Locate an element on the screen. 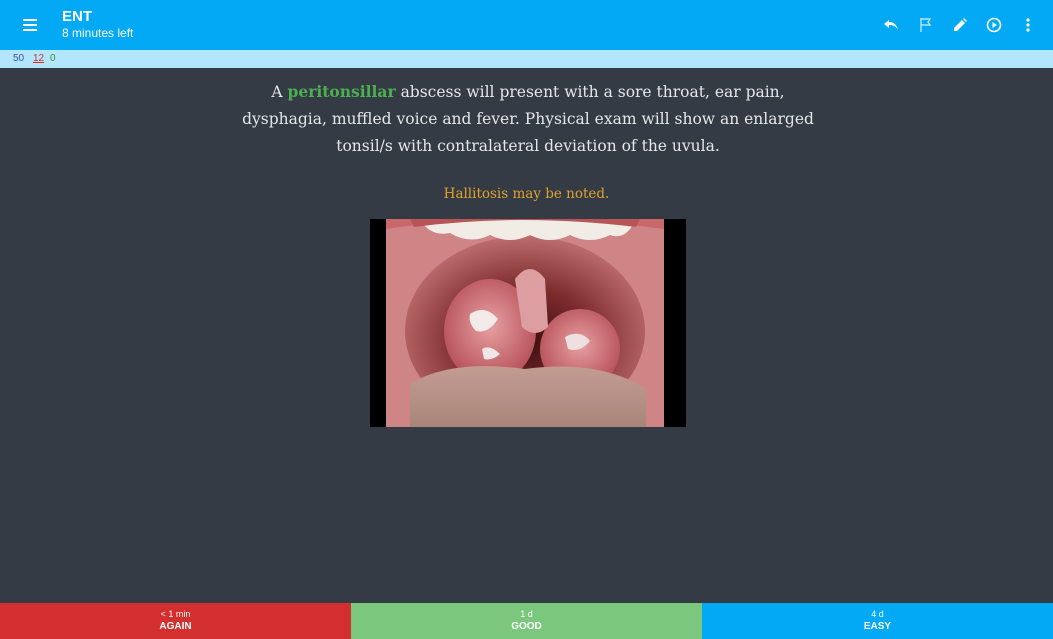 This screenshot has height=639, width=1053. throat-photo-illustration is located at coordinates (528, 323).